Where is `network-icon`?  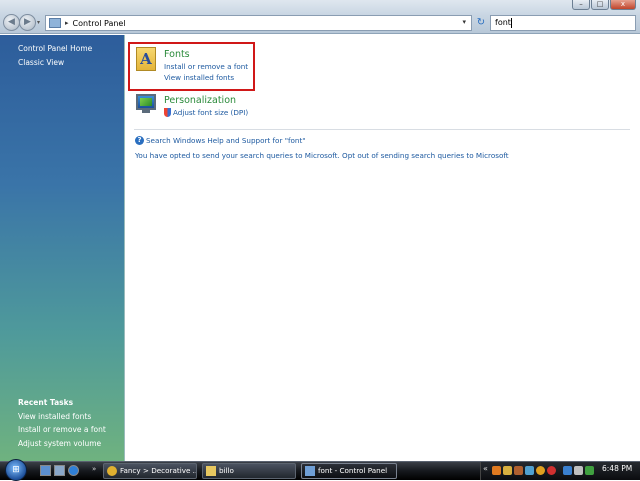
network-icon is located at coordinates (567, 470).